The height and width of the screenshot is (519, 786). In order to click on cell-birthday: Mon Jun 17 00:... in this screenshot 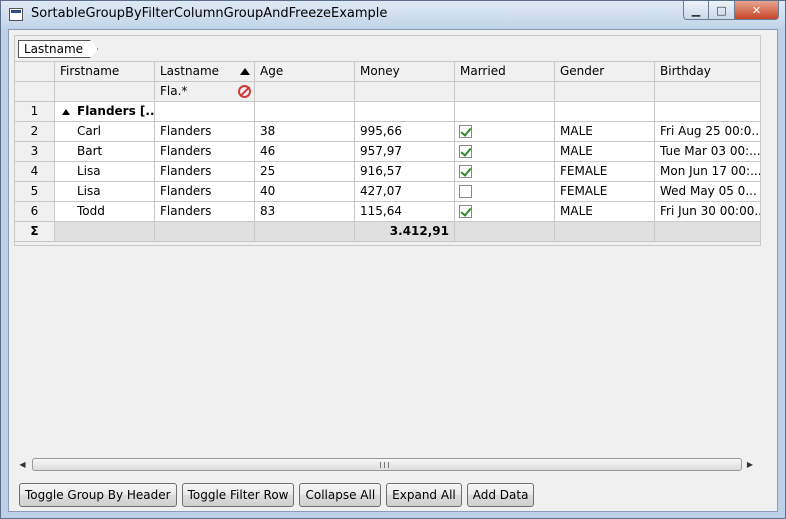, I will do `click(708, 172)`.